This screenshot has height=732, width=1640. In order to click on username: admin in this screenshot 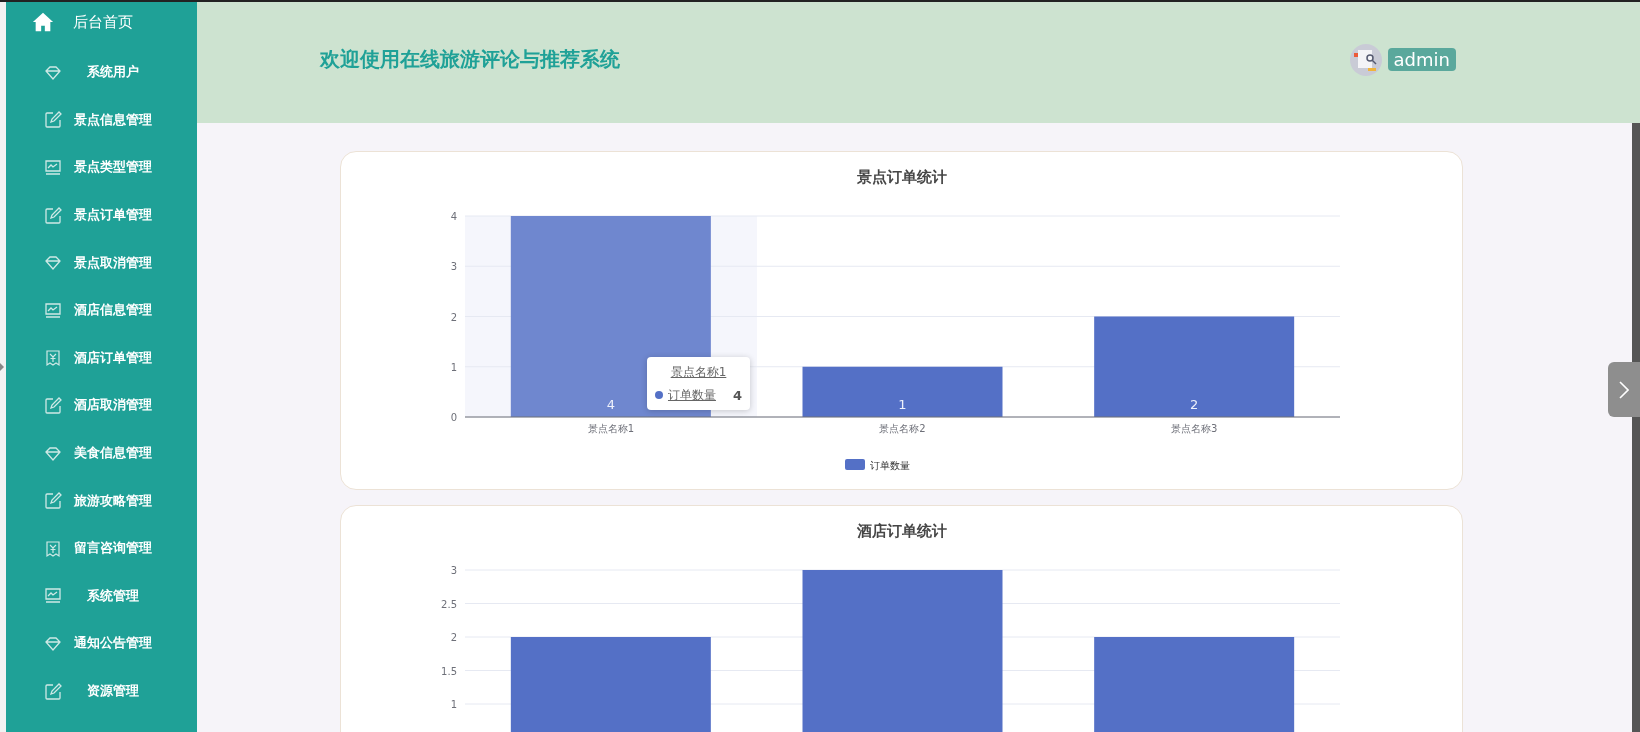, I will do `click(1421, 59)`.